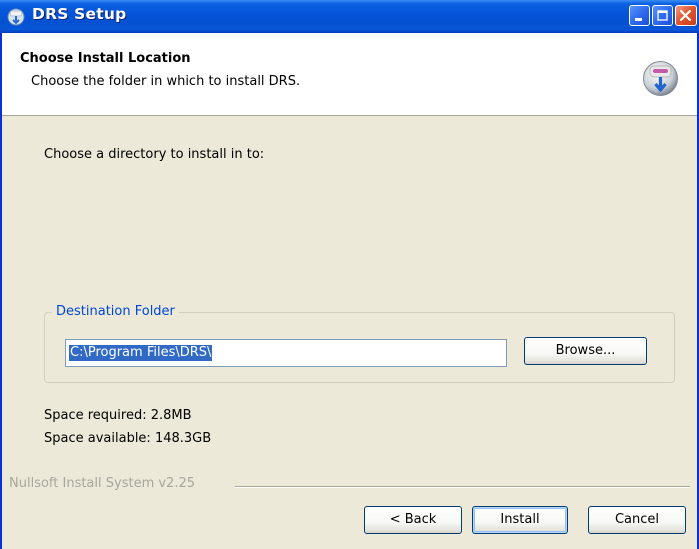 This screenshot has height=549, width=699. I want to click on install-button: Install, so click(520, 520).